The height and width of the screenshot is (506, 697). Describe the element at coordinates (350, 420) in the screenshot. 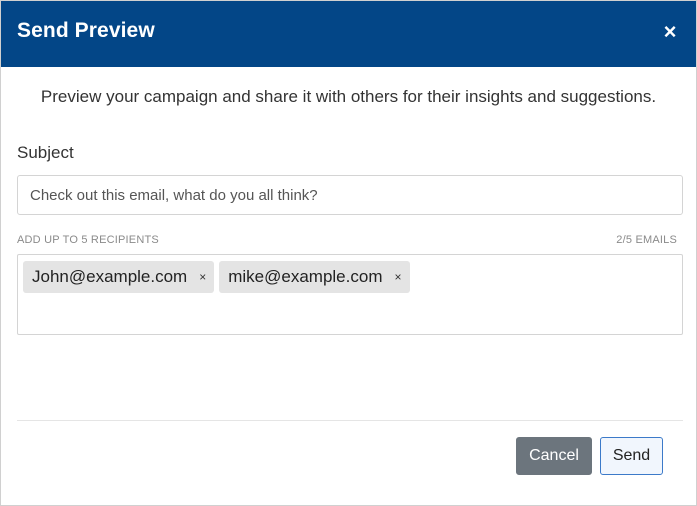

I see `footer-divider` at that location.